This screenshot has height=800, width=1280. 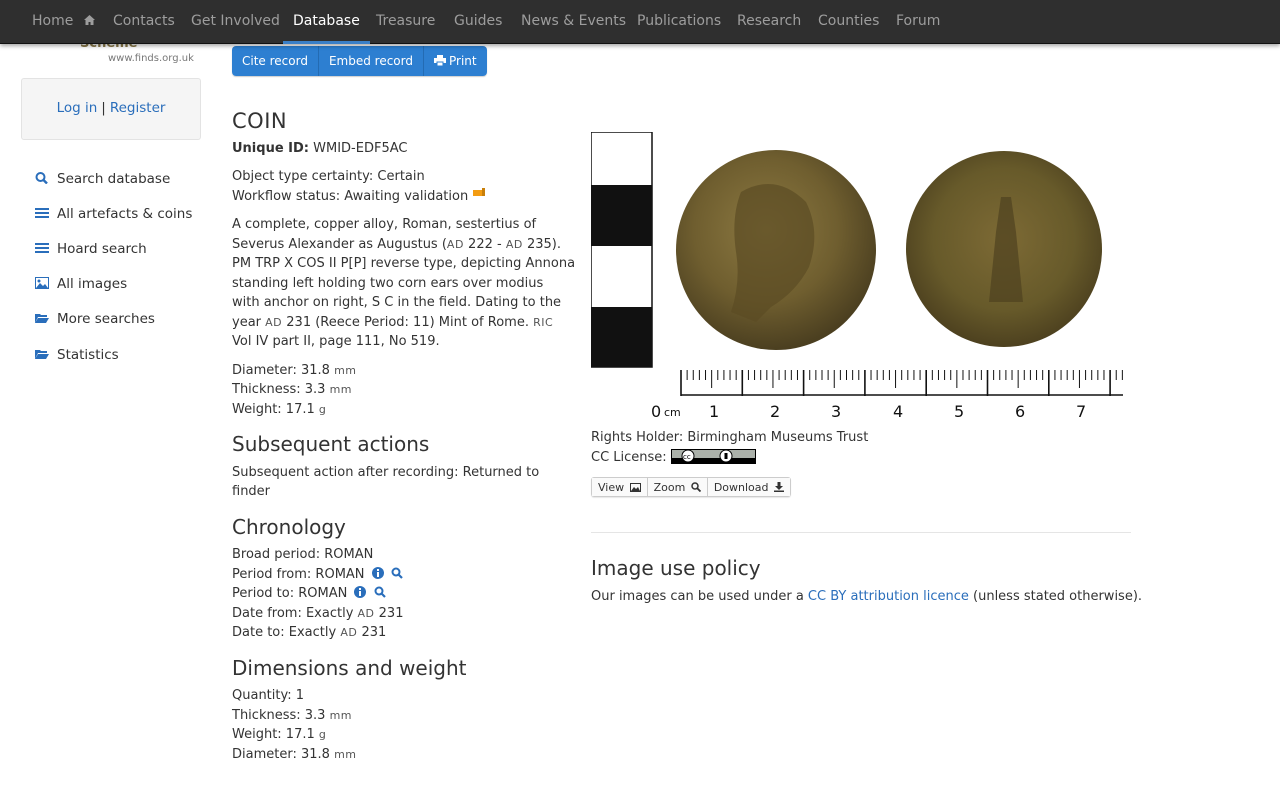 I want to click on zoom-icon, so click(x=696, y=487).